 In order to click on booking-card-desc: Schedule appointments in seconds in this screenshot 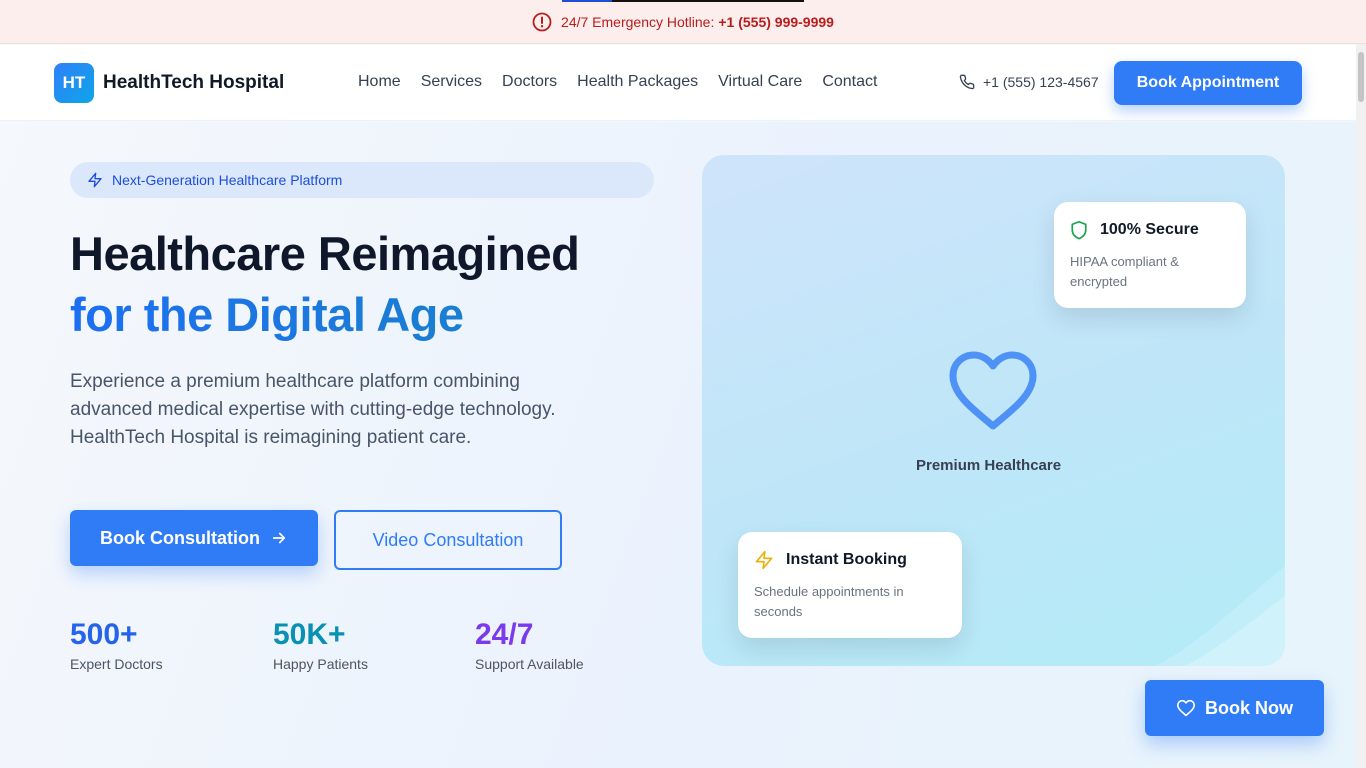, I will do `click(829, 601)`.